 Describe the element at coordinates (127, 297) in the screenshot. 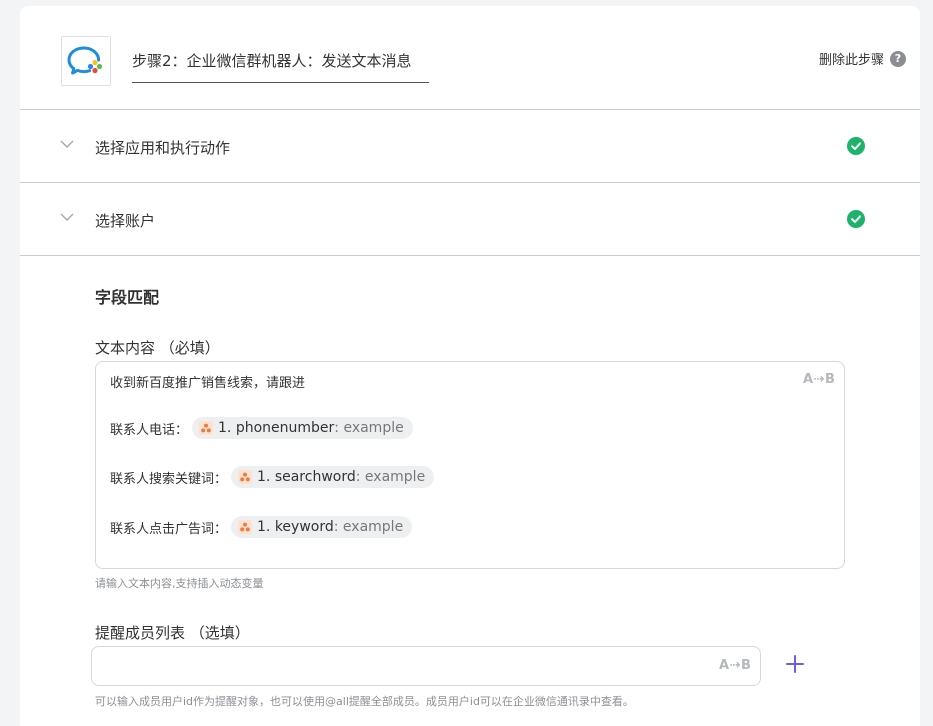

I see `field-mapping-title: 字段匹配` at that location.